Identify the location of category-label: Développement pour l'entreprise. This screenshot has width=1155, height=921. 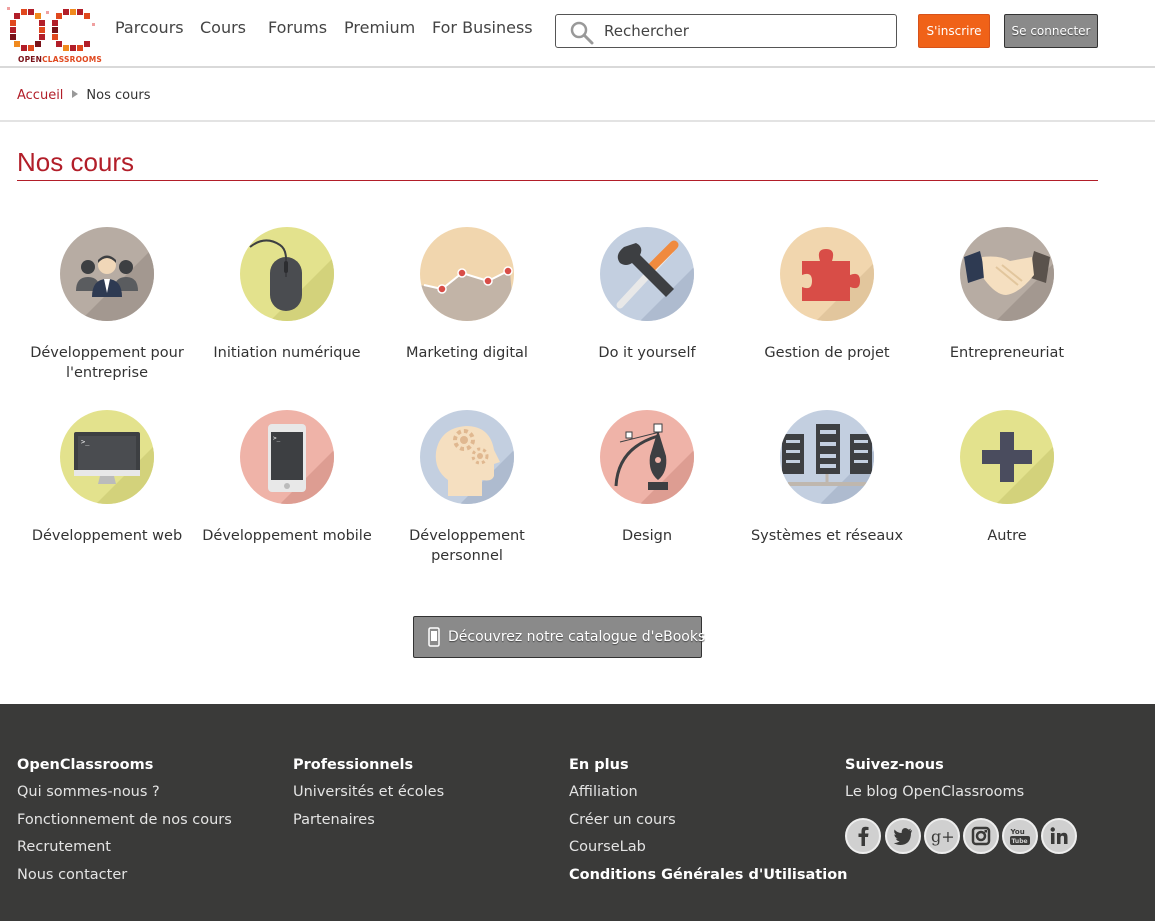
(107, 363).